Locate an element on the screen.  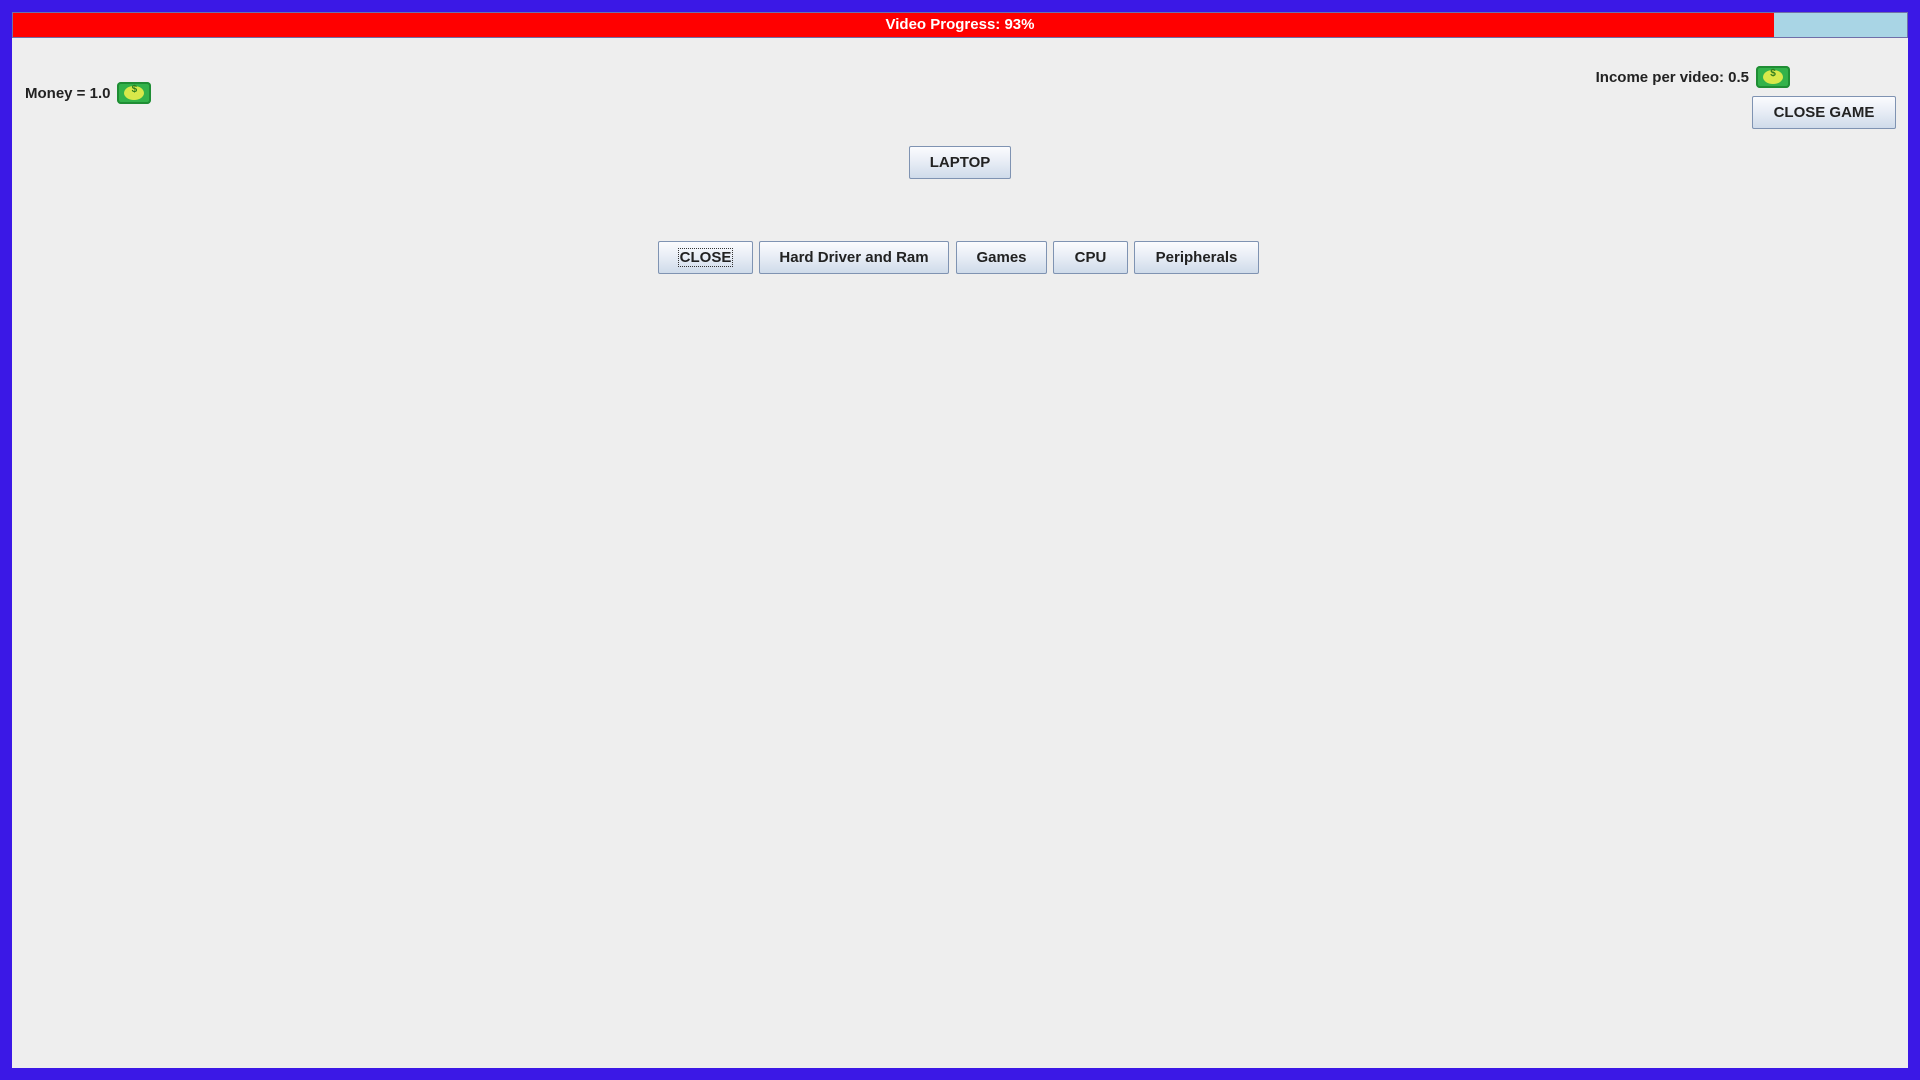
close-game-label: CLOSE GAME is located at coordinates (1824, 112).